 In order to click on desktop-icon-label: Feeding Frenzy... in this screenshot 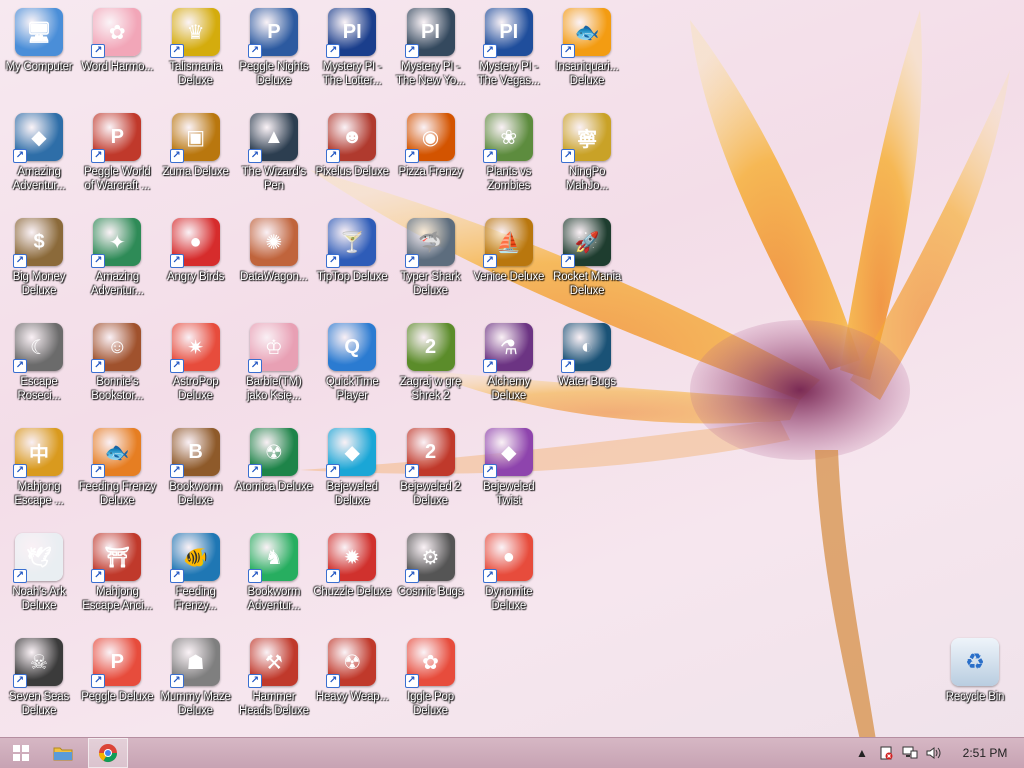, I will do `click(195, 599)`.